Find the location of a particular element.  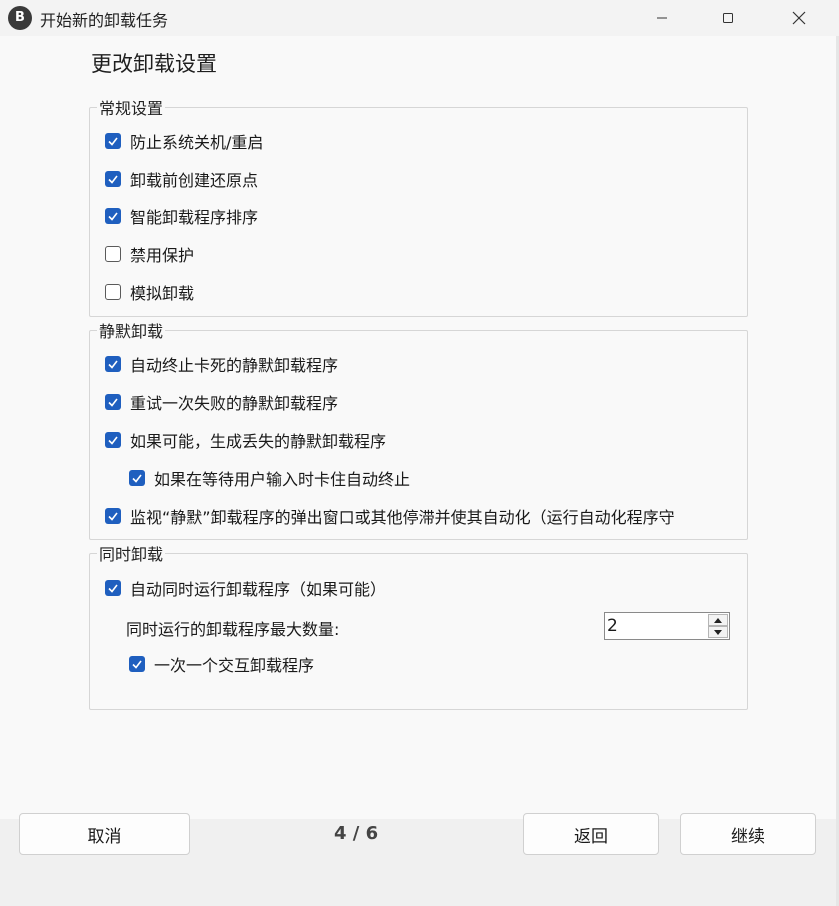

minimize-icon is located at coordinates (662, 18).